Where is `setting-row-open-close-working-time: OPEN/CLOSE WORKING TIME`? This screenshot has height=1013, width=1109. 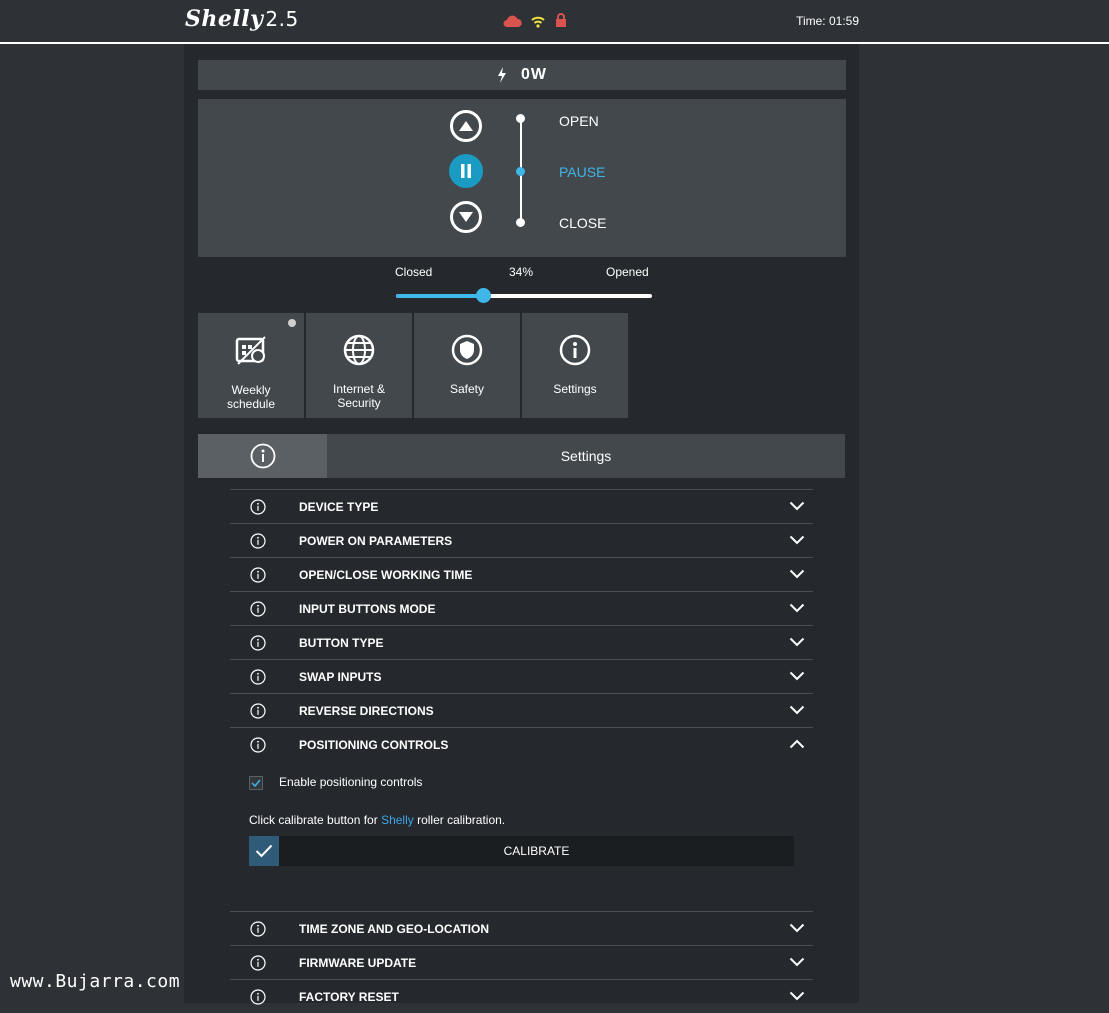
setting-row-open-close-working-time: OPEN/CLOSE WORKING TIME is located at coordinates (521, 574).